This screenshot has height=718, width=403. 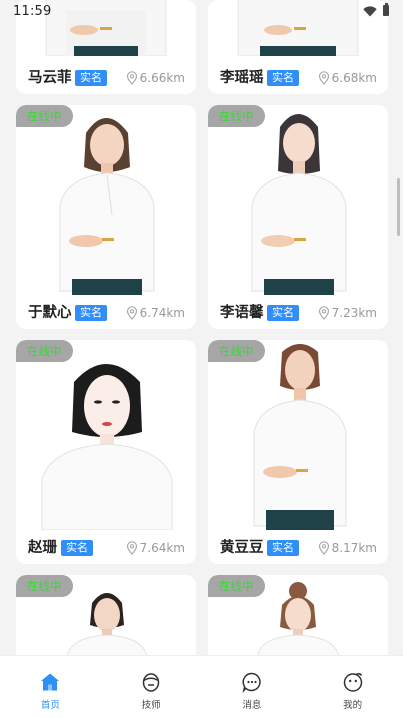 What do you see at coordinates (50, 705) in the screenshot?
I see `nav-label-home: 首页` at bounding box center [50, 705].